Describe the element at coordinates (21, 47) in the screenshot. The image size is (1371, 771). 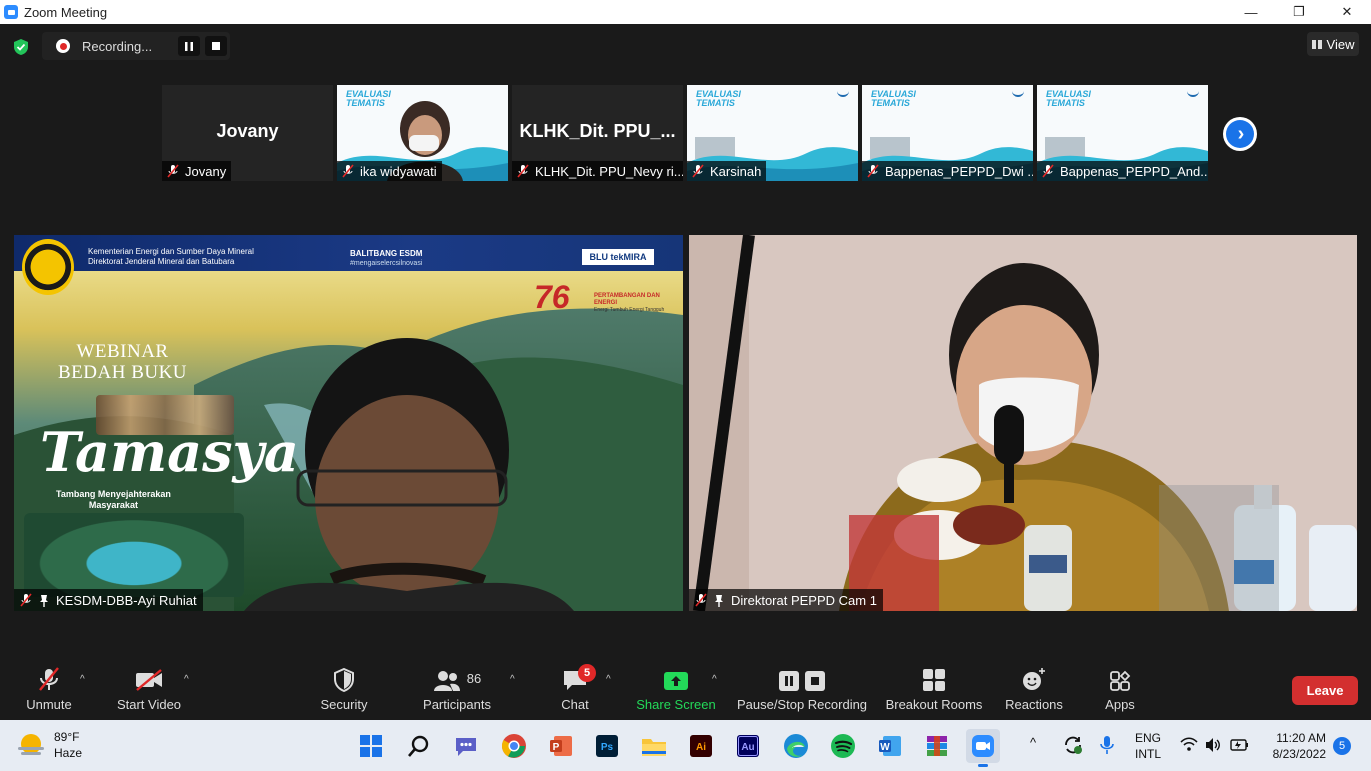
I see `shield-check-icon` at that location.